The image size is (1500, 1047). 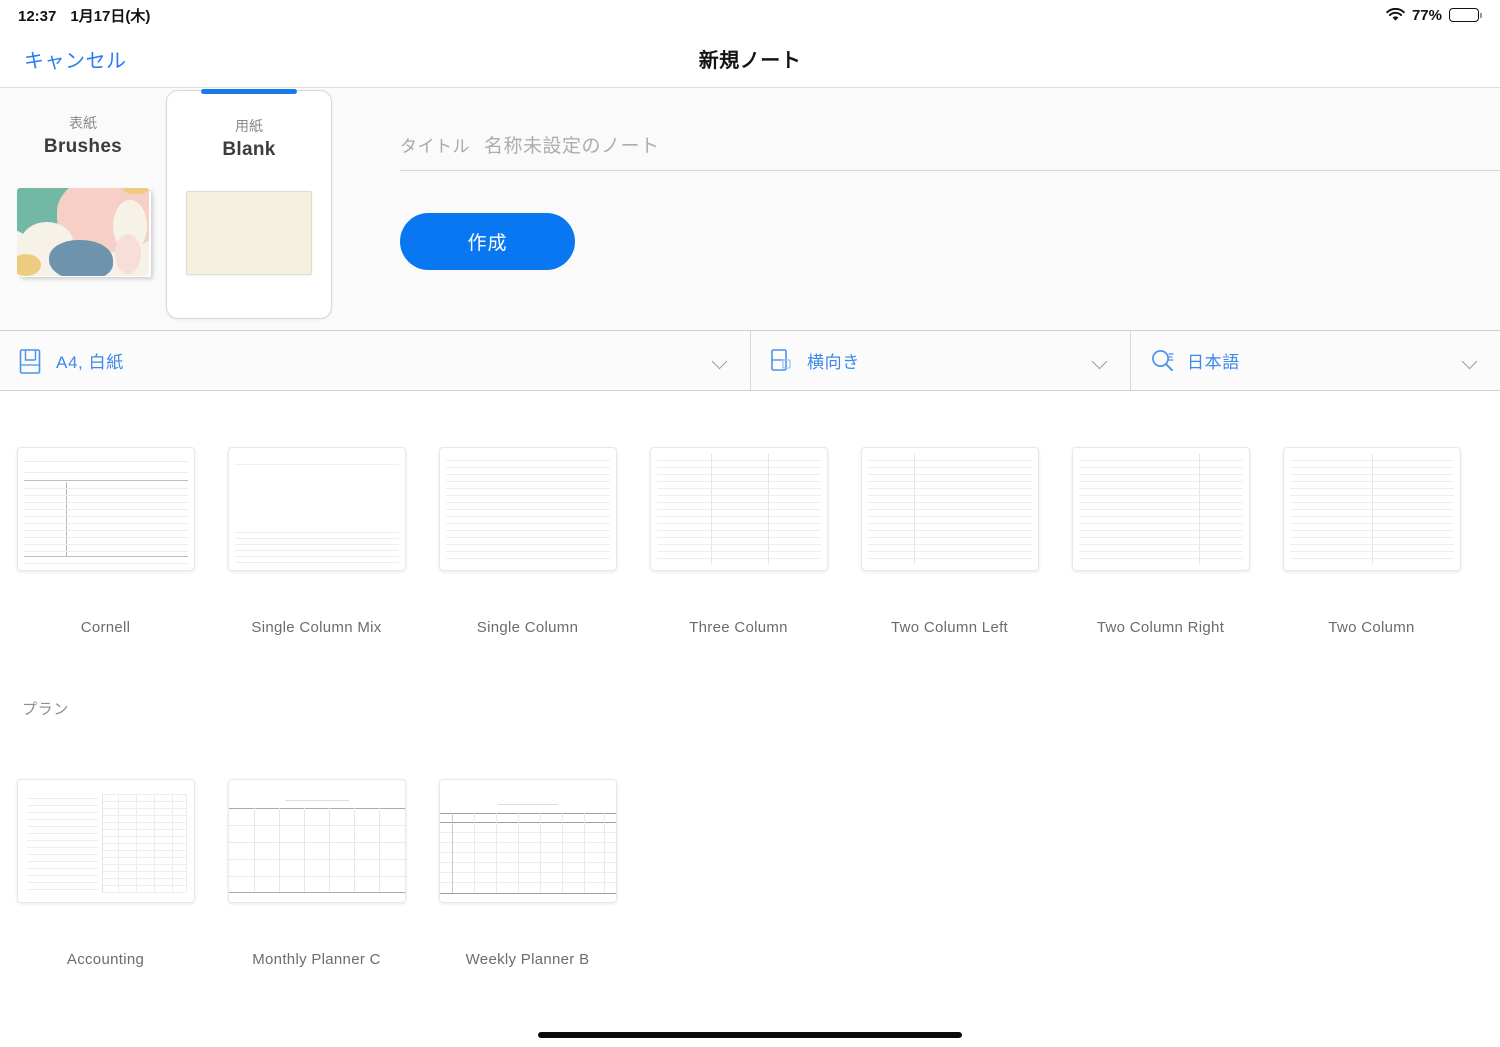 What do you see at coordinates (435, 146) in the screenshot?
I see `title-label: タイトル` at bounding box center [435, 146].